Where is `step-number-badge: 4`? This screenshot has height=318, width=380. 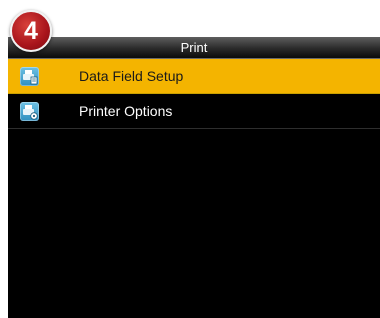 step-number-badge: 4 is located at coordinates (31, 31).